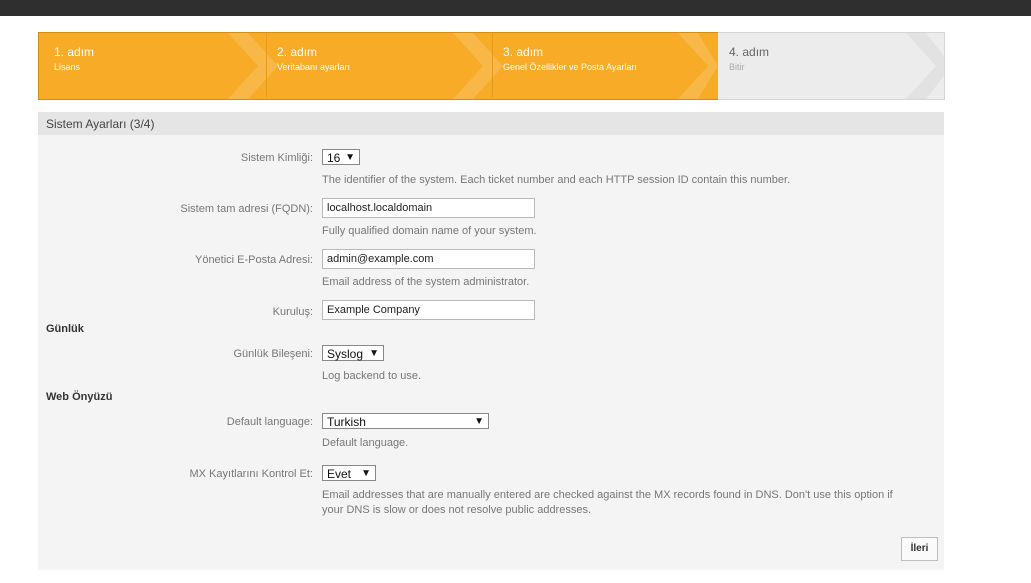 This screenshot has width=1031, height=583. What do you see at coordinates (269, 422) in the screenshot?
I see `default-language-label: Default language:` at bounding box center [269, 422].